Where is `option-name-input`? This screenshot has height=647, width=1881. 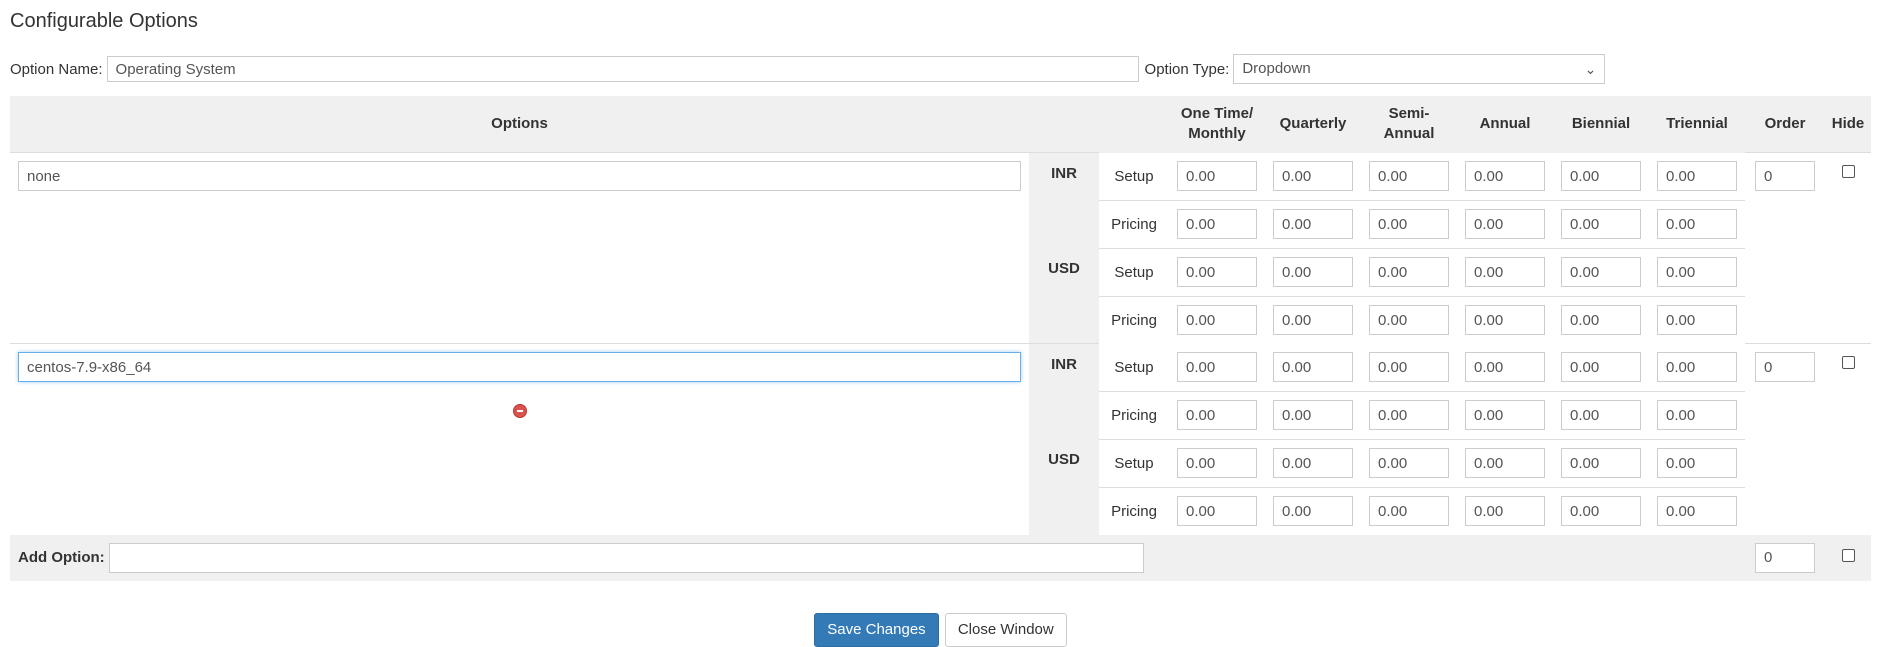 option-name-input is located at coordinates (622, 69).